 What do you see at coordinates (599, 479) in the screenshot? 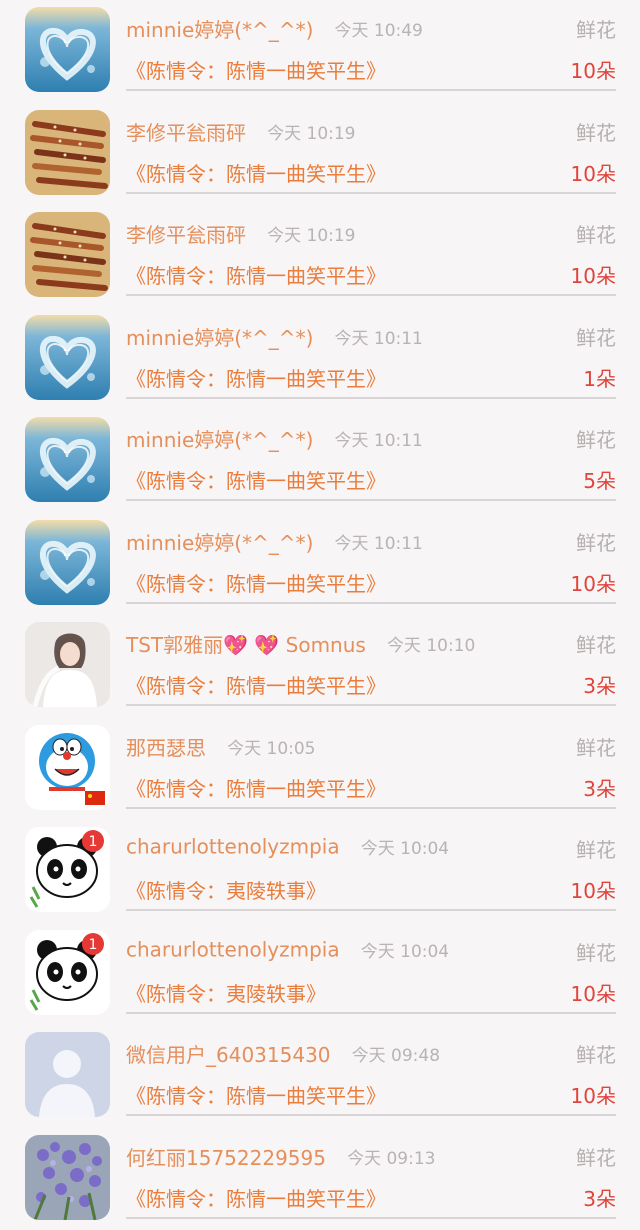
I see `gift-count: 5朵` at bounding box center [599, 479].